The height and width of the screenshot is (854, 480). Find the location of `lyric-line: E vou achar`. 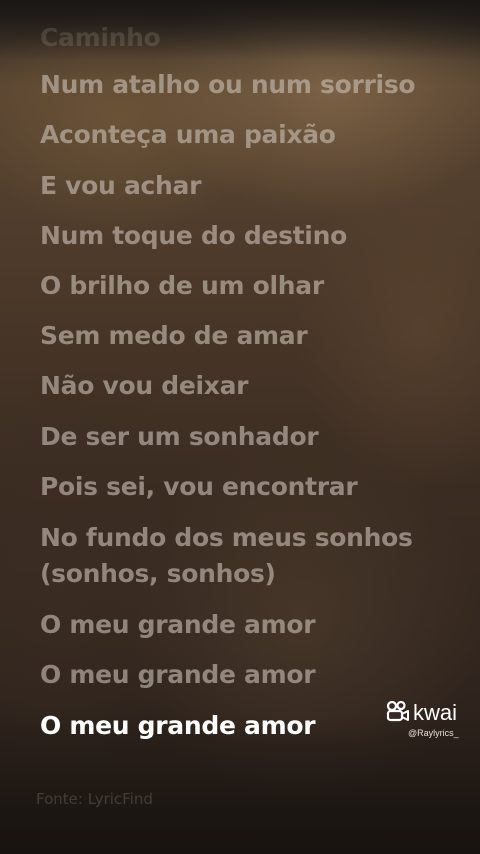

lyric-line: E vou achar is located at coordinates (120, 186).